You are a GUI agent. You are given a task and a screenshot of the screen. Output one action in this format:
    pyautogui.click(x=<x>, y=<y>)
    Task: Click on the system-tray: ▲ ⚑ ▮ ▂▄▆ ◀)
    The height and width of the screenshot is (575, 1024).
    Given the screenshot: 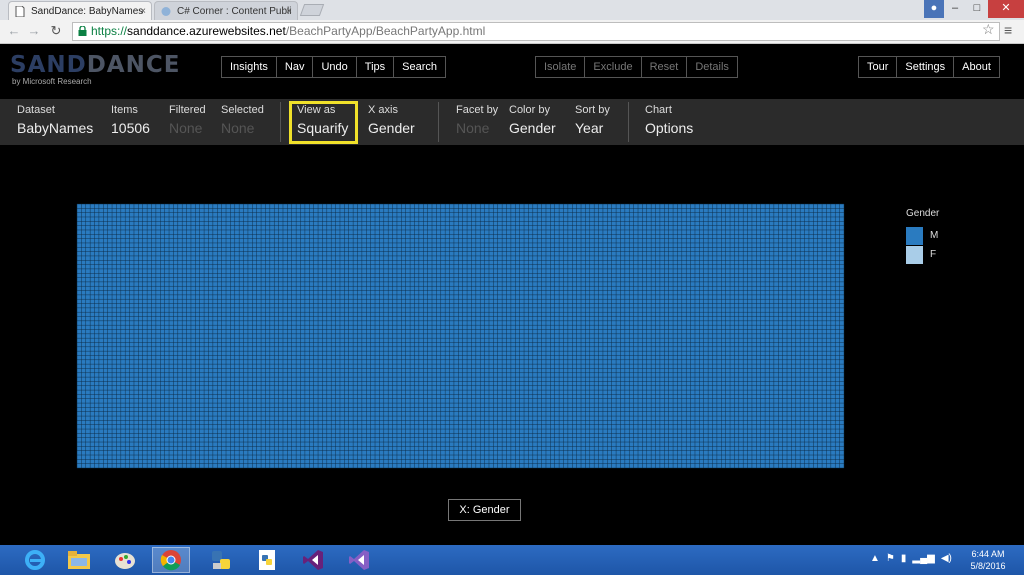 What is the action you would take?
    pyautogui.click(x=911, y=558)
    